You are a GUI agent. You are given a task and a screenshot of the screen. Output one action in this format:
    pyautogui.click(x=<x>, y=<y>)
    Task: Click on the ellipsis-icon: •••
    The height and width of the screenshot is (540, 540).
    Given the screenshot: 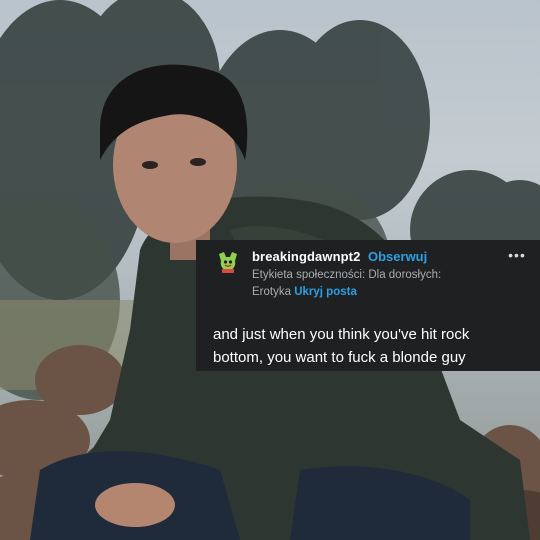 What is the action you would take?
    pyautogui.click(x=517, y=256)
    